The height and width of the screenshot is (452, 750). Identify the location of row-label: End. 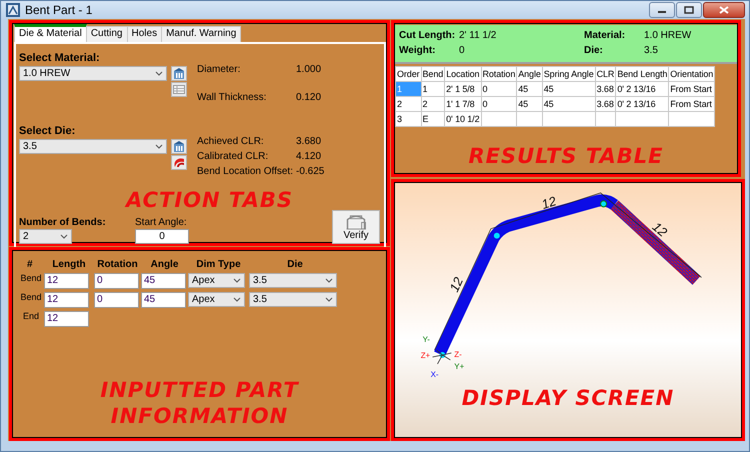
(31, 315).